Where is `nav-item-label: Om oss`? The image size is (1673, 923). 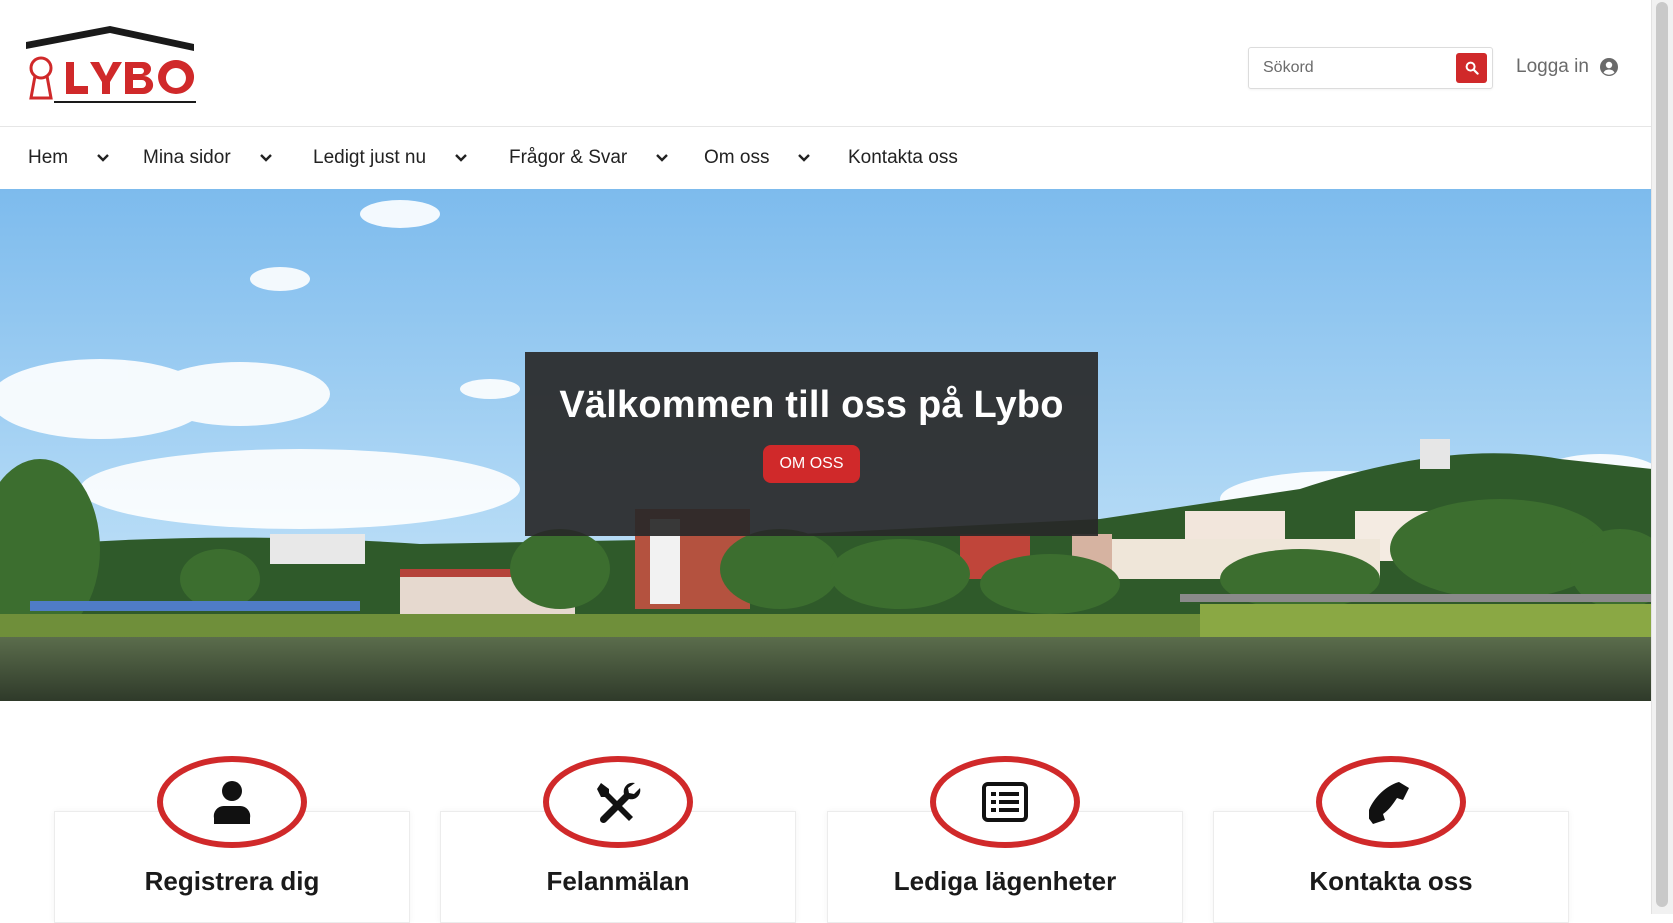
nav-item-label: Om oss is located at coordinates (737, 157).